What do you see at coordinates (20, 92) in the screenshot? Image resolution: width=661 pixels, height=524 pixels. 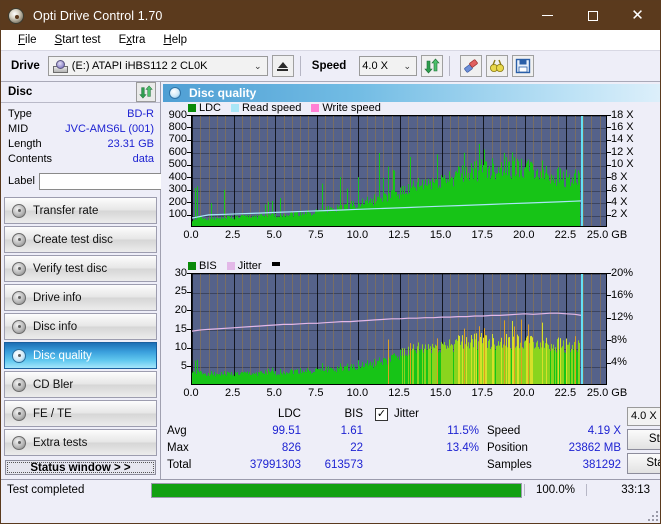 I see `disc-section-title: Disc` at bounding box center [20, 92].